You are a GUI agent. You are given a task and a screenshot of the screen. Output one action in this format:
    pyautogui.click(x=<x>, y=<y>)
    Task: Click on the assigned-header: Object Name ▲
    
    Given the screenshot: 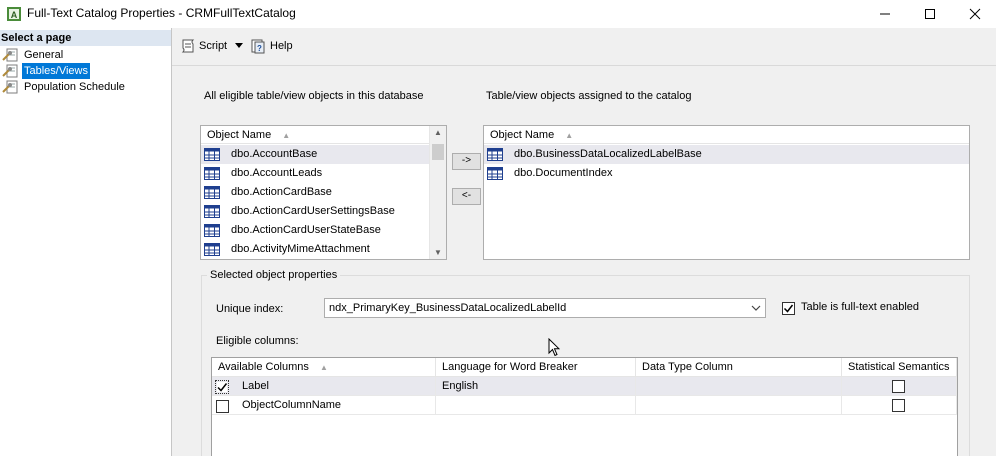 What is the action you would take?
    pyautogui.click(x=726, y=135)
    